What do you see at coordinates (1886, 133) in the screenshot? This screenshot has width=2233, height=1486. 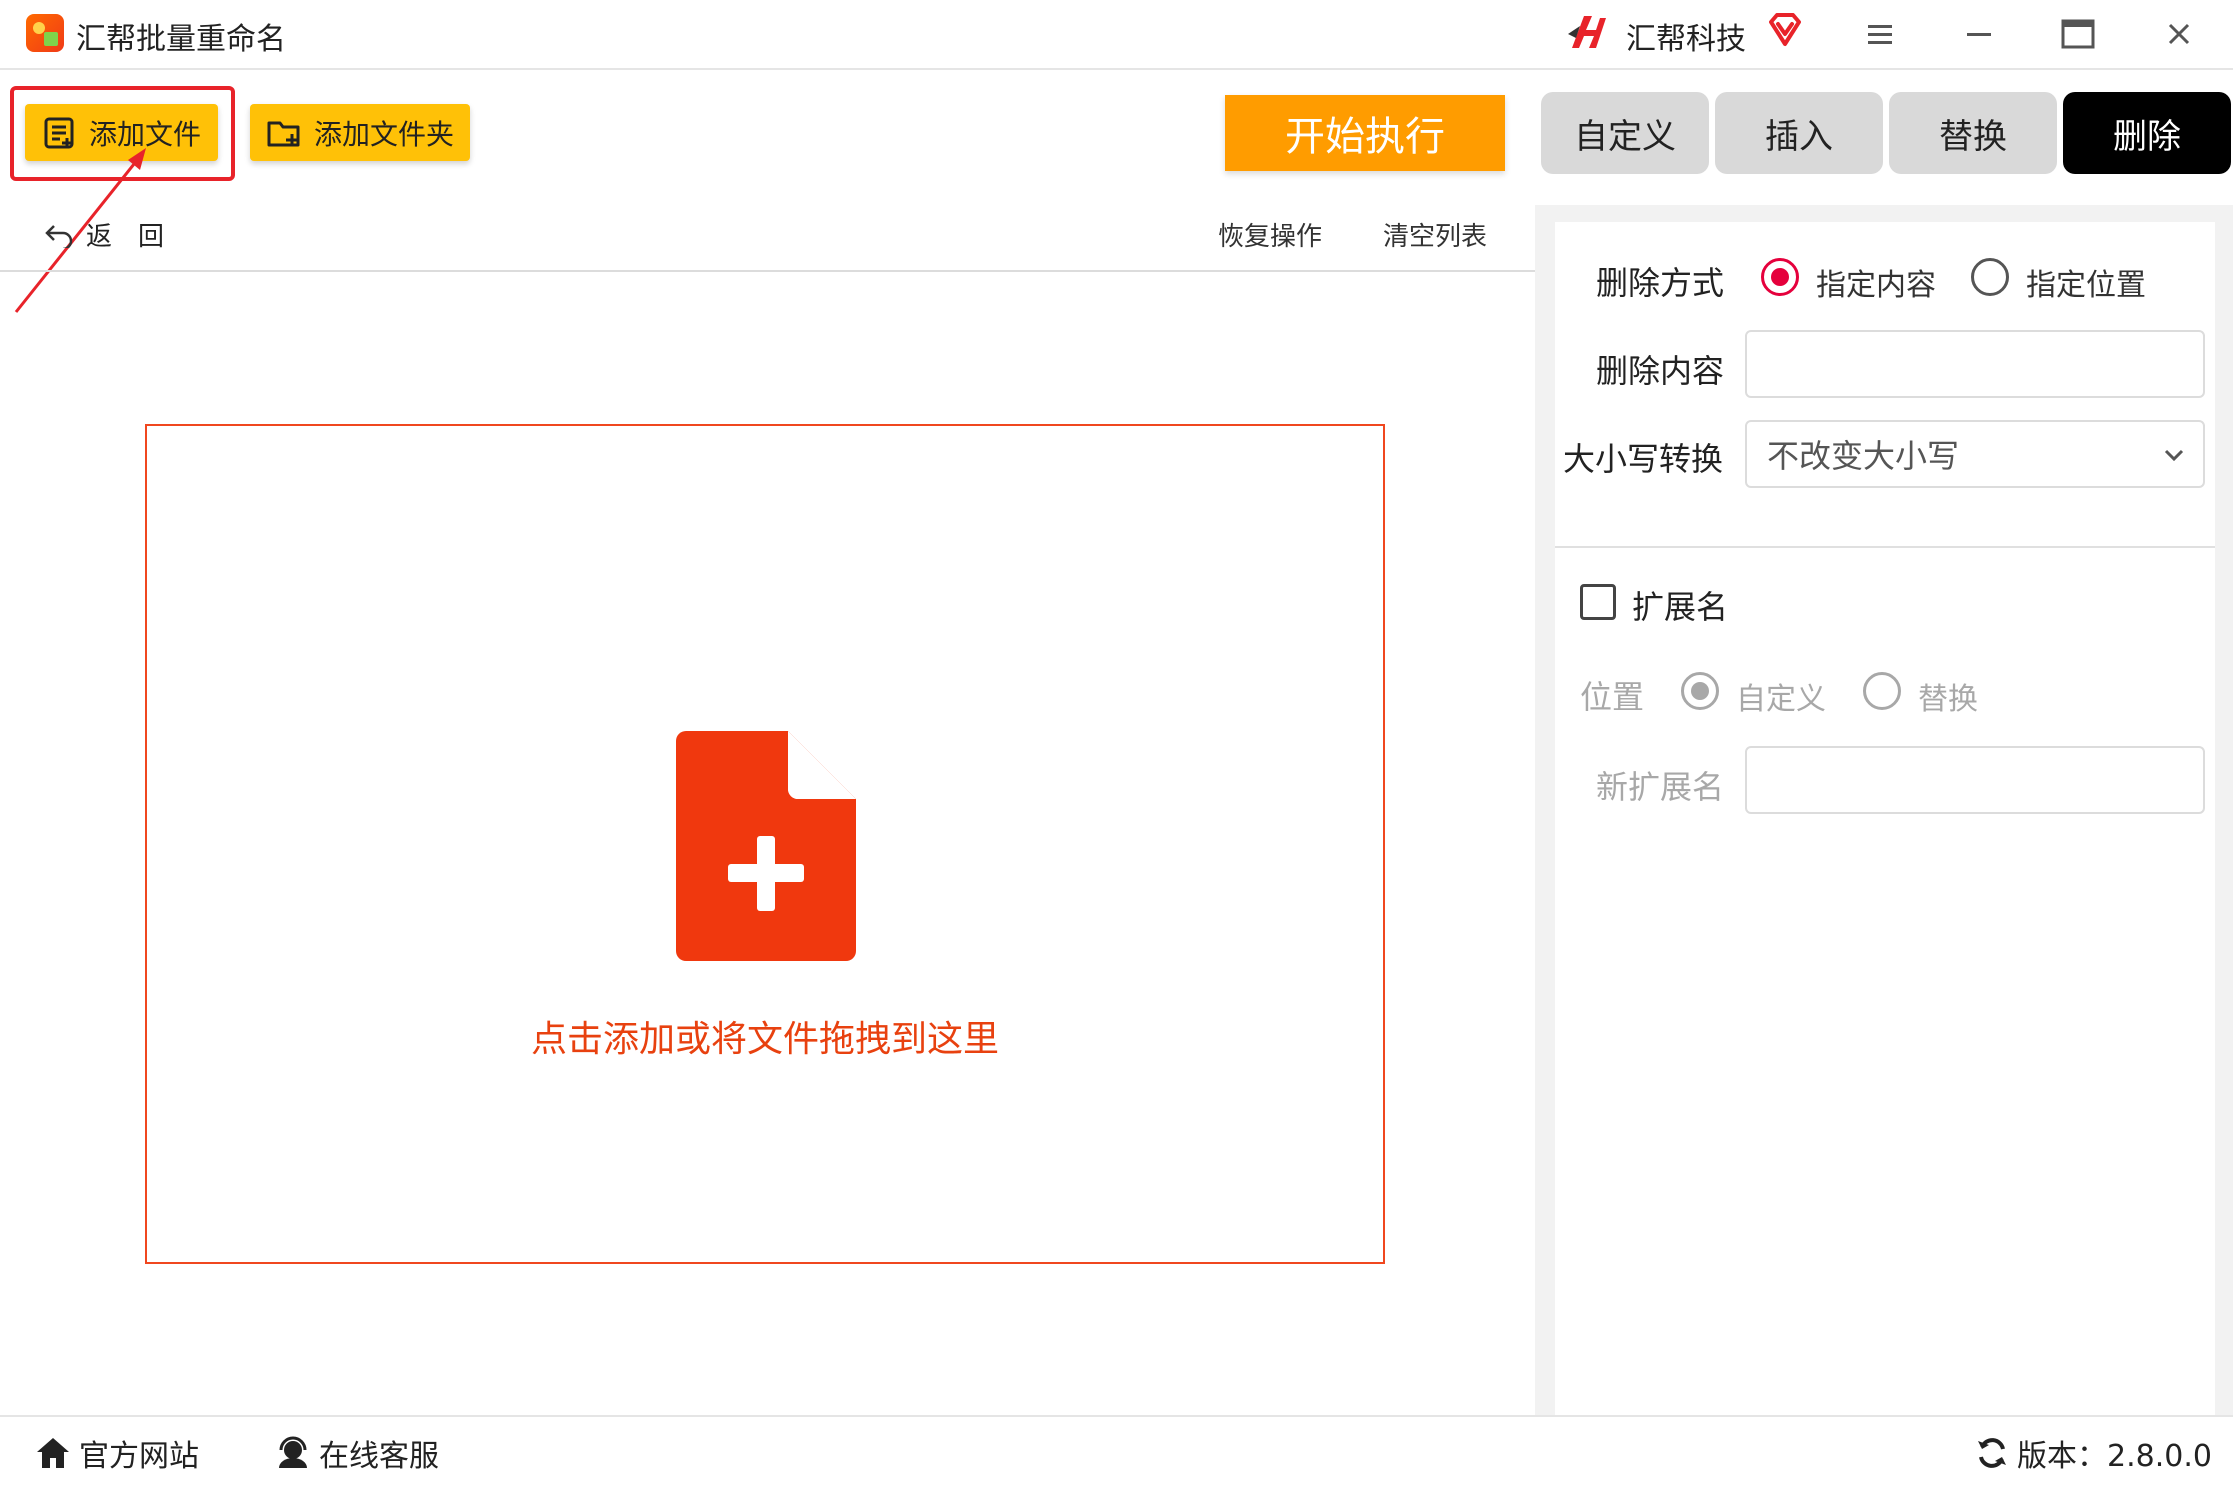 I see `mode-tabs: 自定义 插入 替换 删除` at bounding box center [1886, 133].